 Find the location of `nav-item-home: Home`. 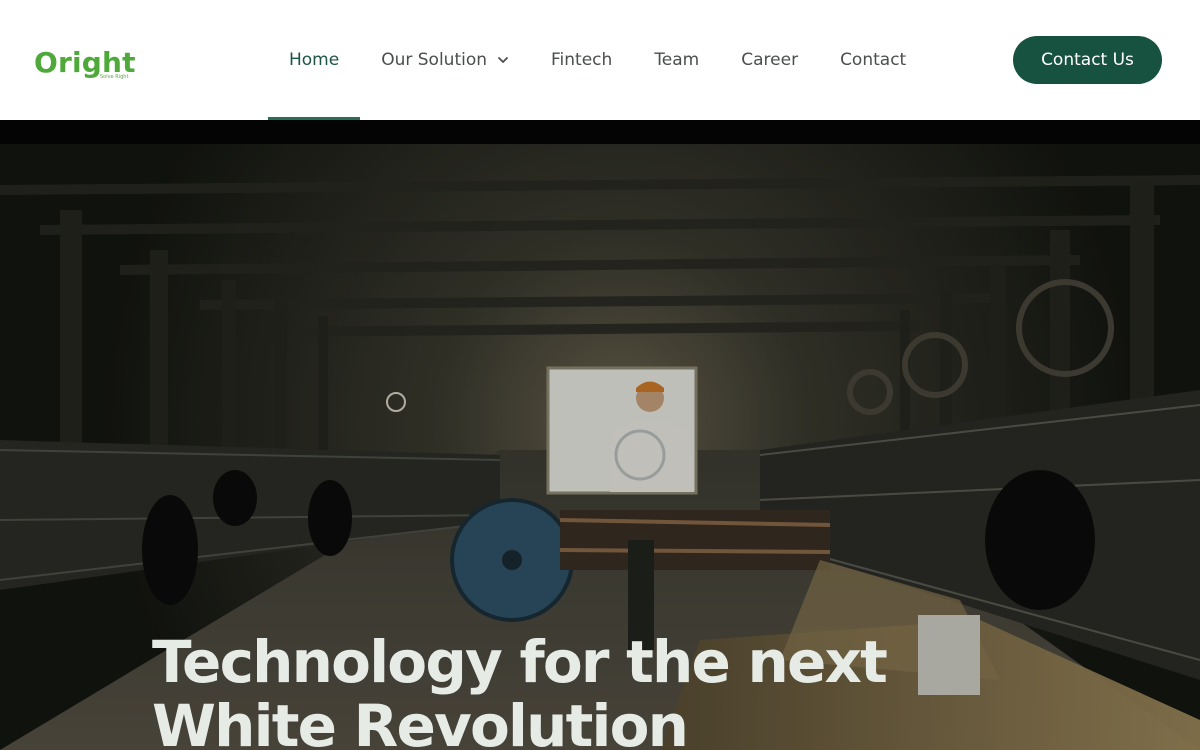

nav-item-home: Home is located at coordinates (314, 60).